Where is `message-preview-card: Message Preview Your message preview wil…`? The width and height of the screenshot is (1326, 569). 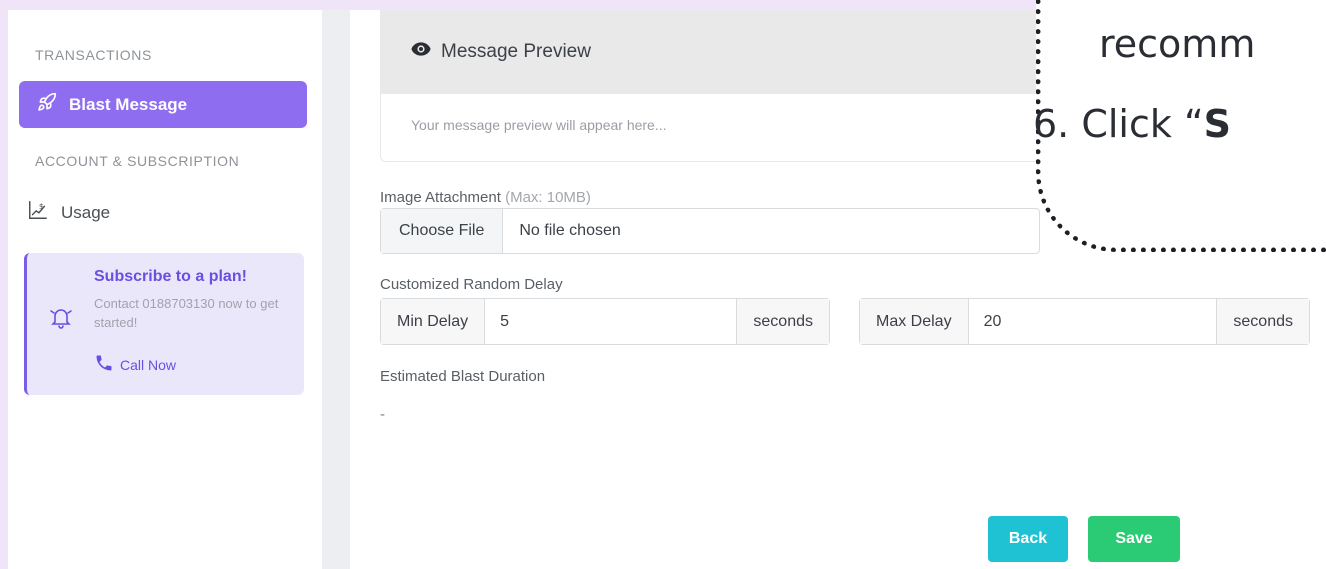 message-preview-card: Message Preview Your message preview wil… is located at coordinates (710, 86).